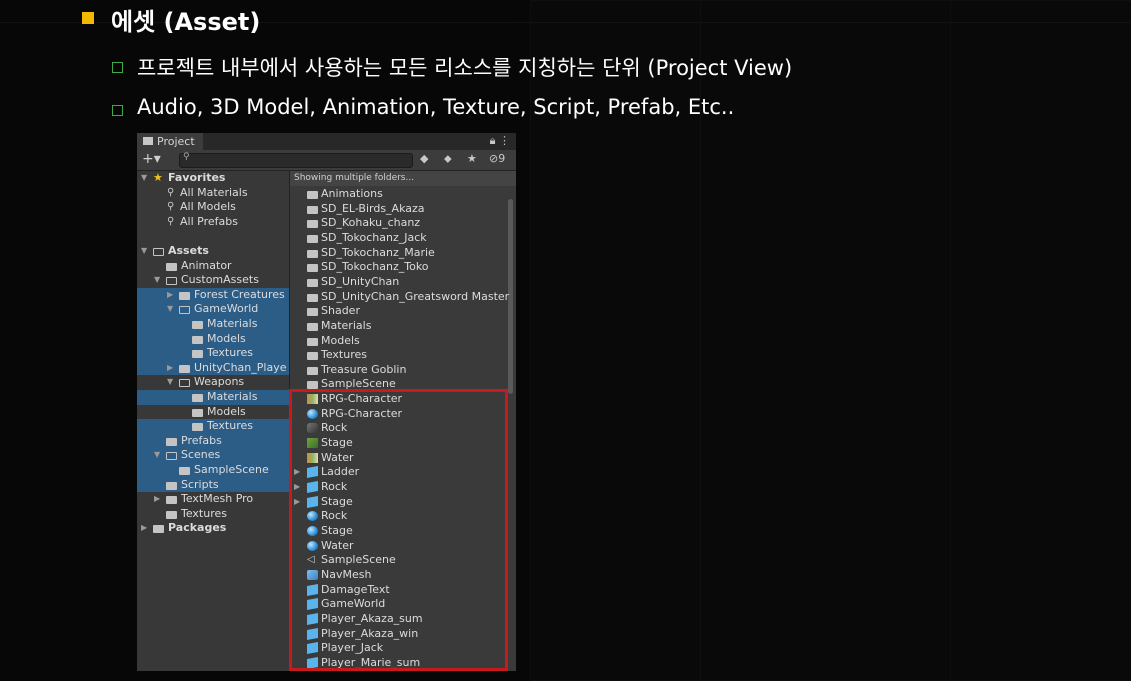  I want to click on favorite-icon: ★, so click(472, 158).